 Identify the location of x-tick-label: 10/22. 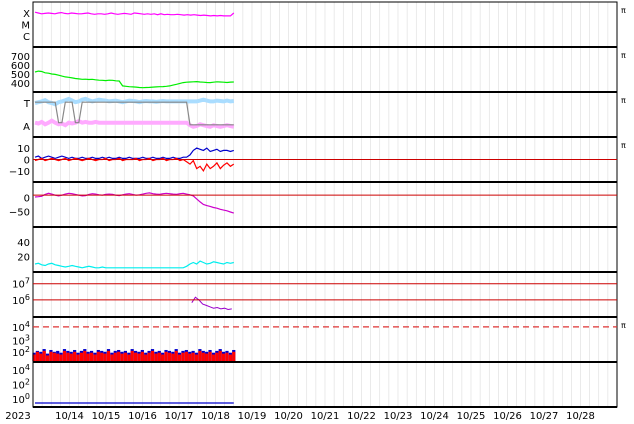
(361, 416).